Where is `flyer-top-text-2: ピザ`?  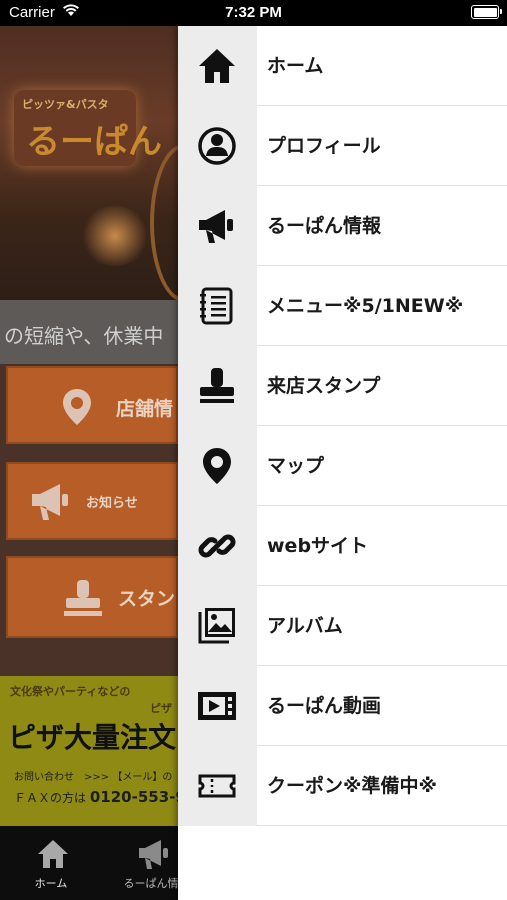 flyer-top-text-2: ピザ is located at coordinates (161, 708).